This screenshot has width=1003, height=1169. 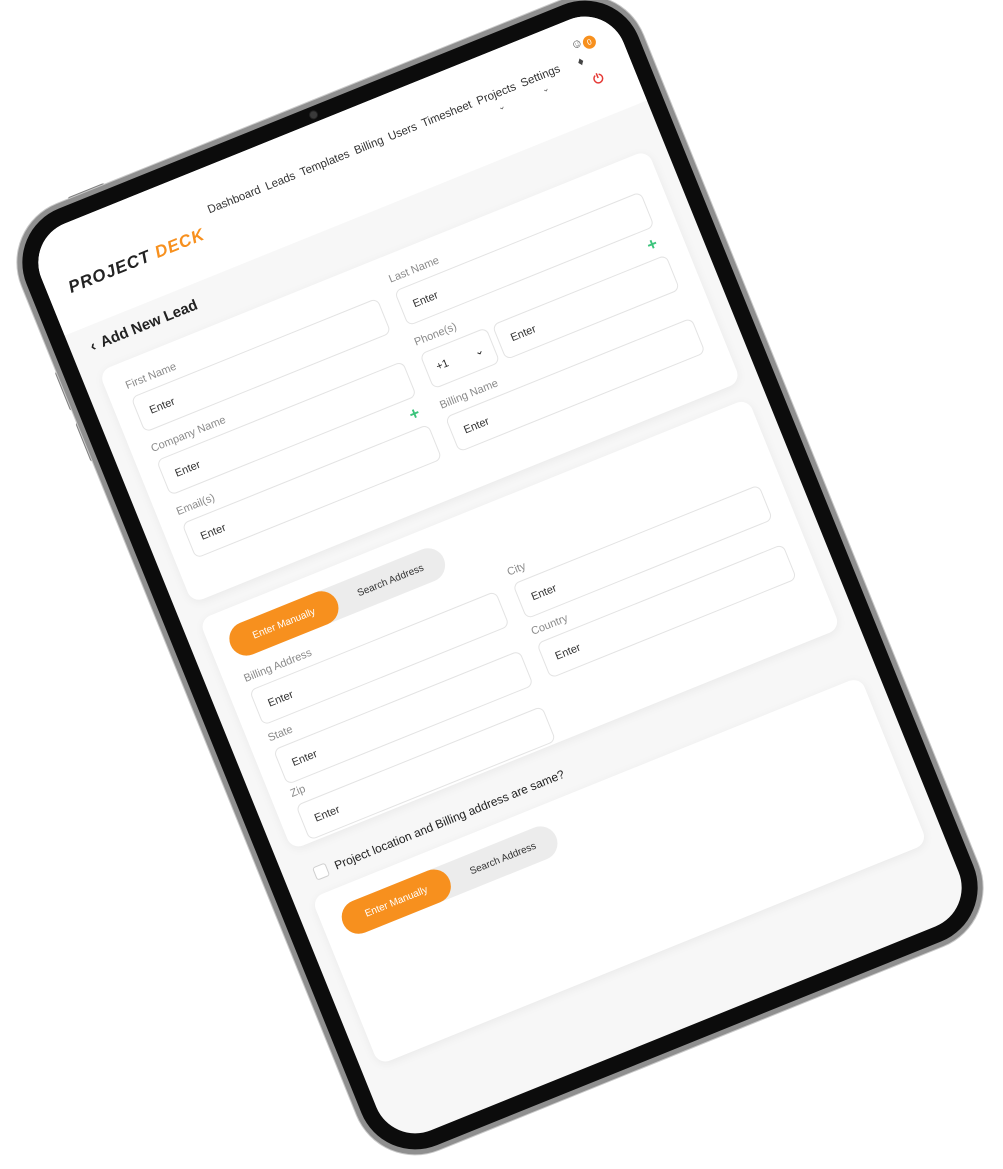 I want to click on nav-leads: Leads, so click(x=281, y=181).